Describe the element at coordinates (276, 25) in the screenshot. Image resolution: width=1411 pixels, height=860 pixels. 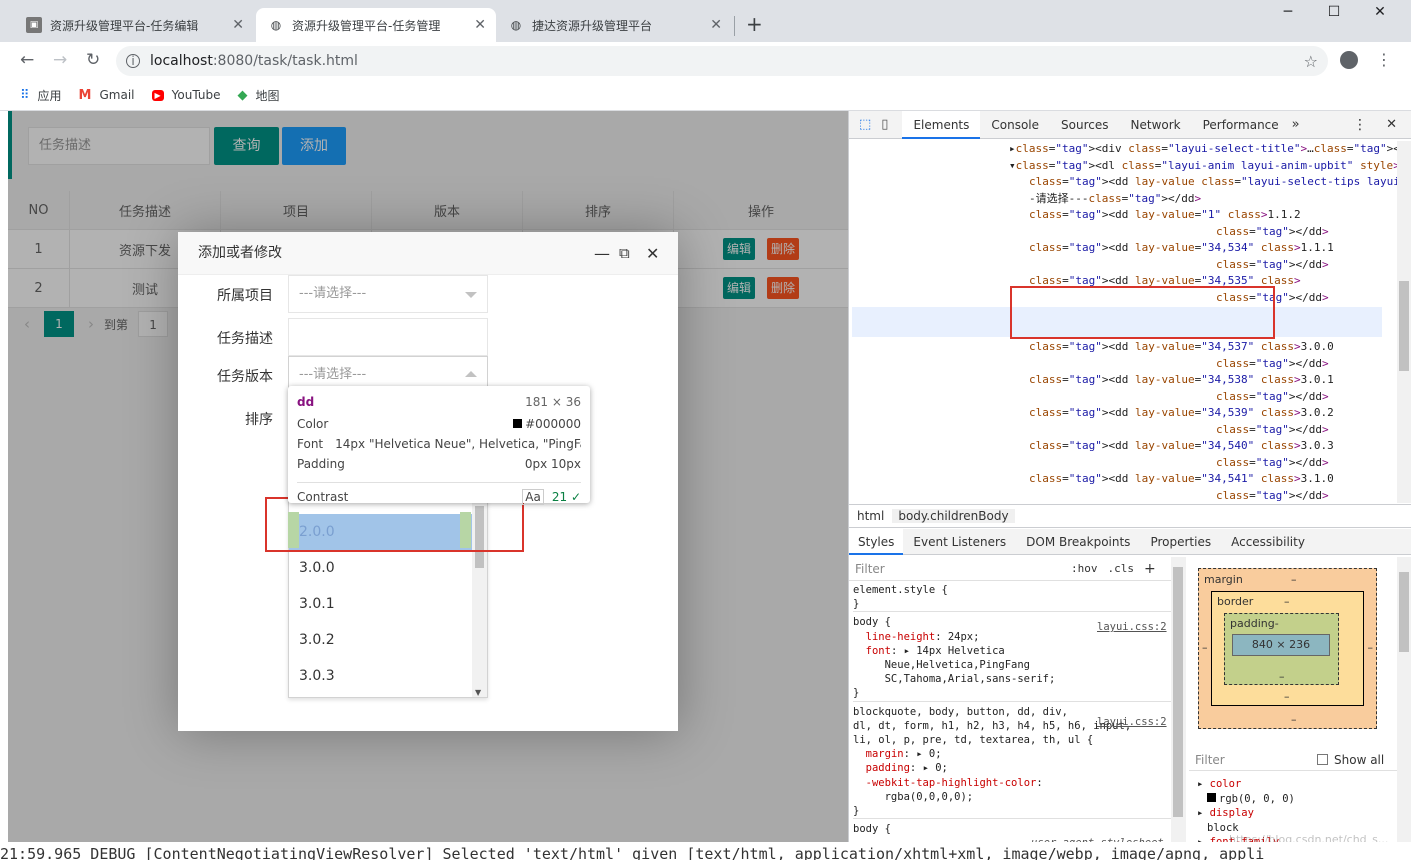
I see `globe-icon: ◍` at that location.